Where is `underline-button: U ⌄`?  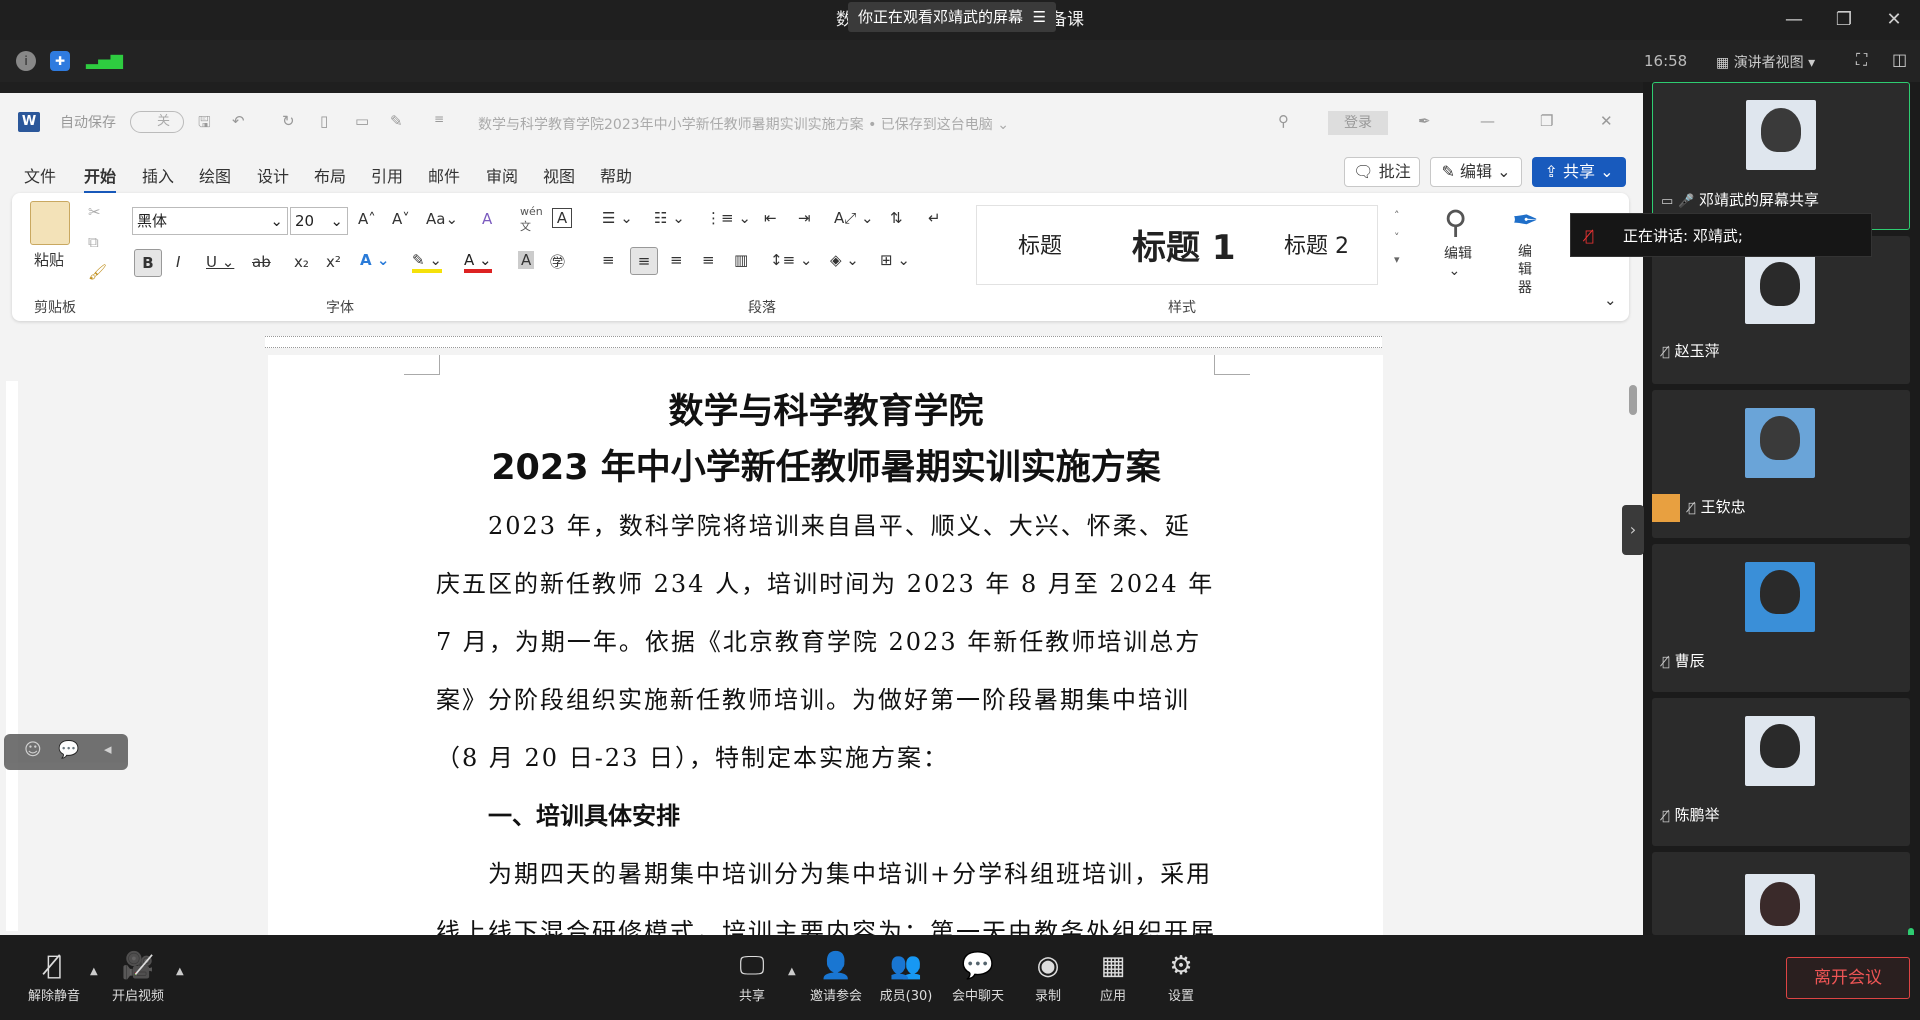 underline-button: U ⌄ is located at coordinates (220, 262).